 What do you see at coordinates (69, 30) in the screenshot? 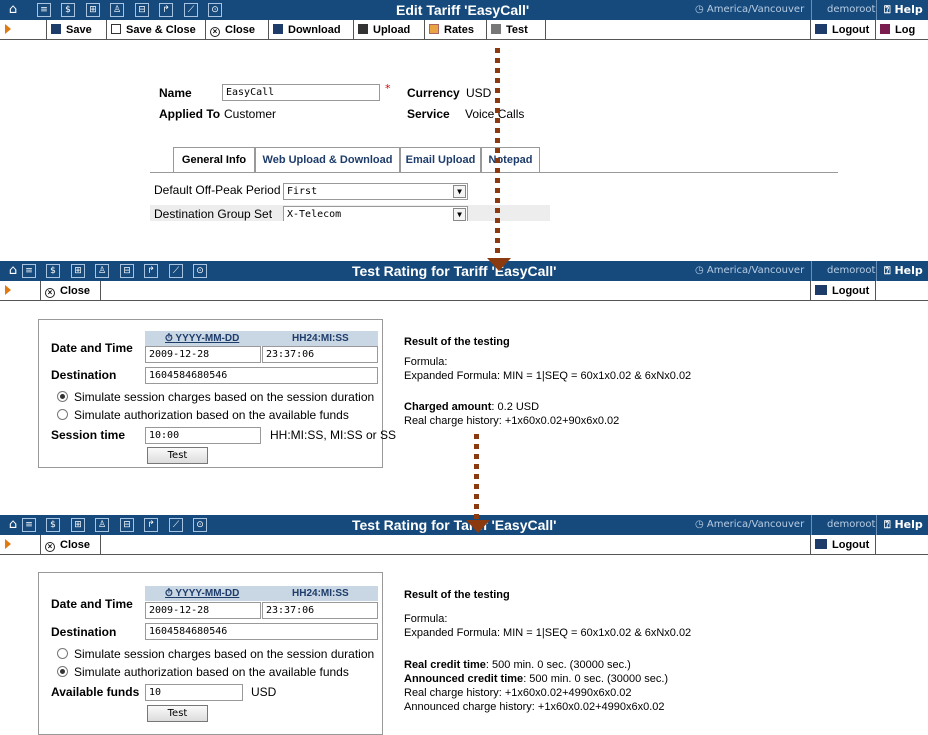
I see `save-button: Save` at bounding box center [69, 30].